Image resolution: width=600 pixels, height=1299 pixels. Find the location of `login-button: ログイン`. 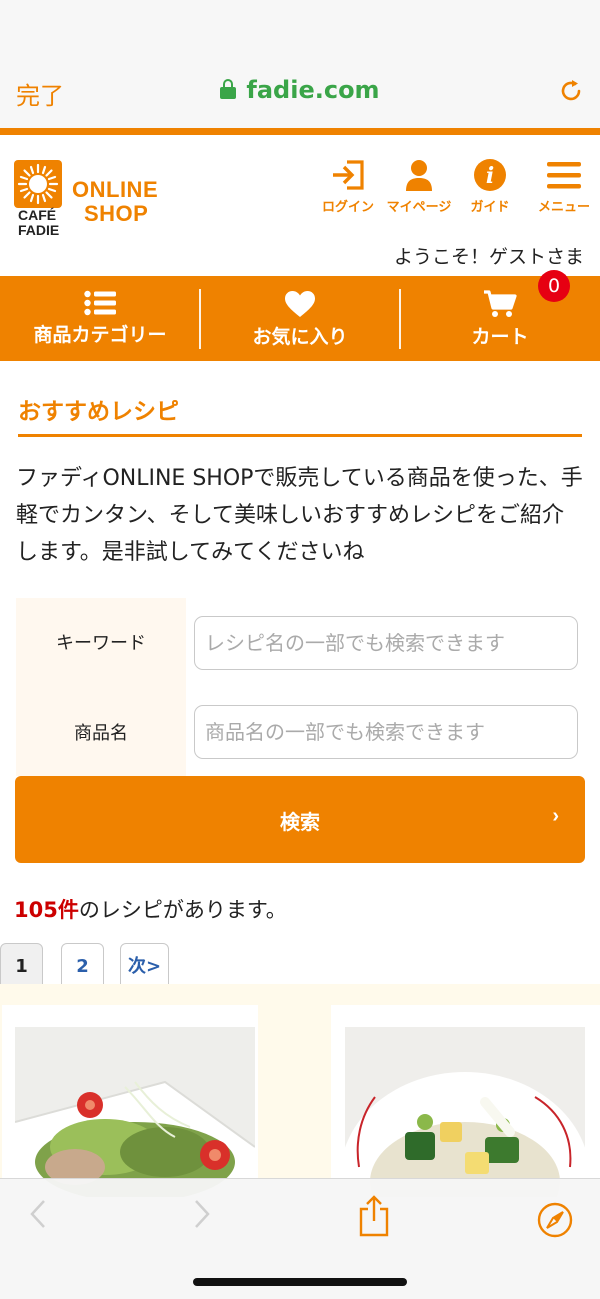

login-button: ログイン is located at coordinates (348, 186).